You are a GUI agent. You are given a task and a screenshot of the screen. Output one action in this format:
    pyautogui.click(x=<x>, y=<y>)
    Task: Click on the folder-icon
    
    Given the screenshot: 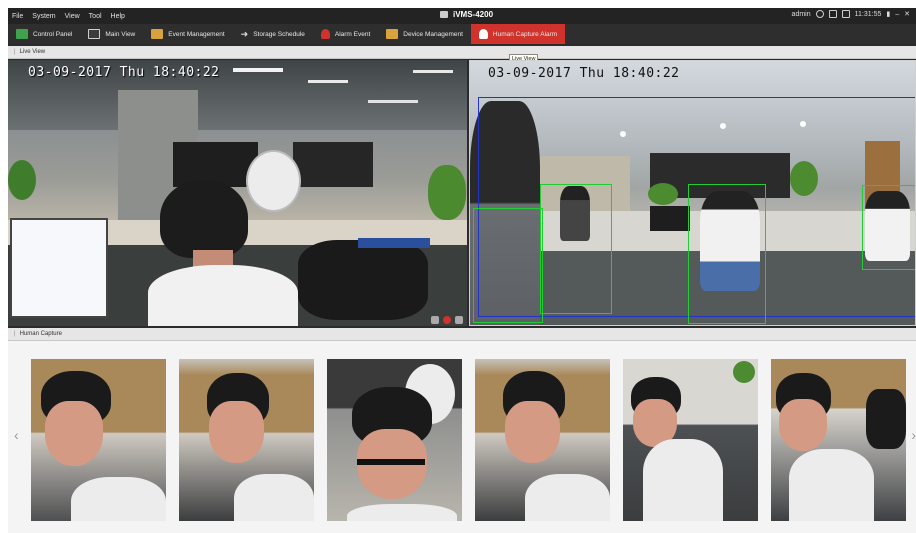 What is the action you would take?
    pyautogui.click(x=157, y=34)
    